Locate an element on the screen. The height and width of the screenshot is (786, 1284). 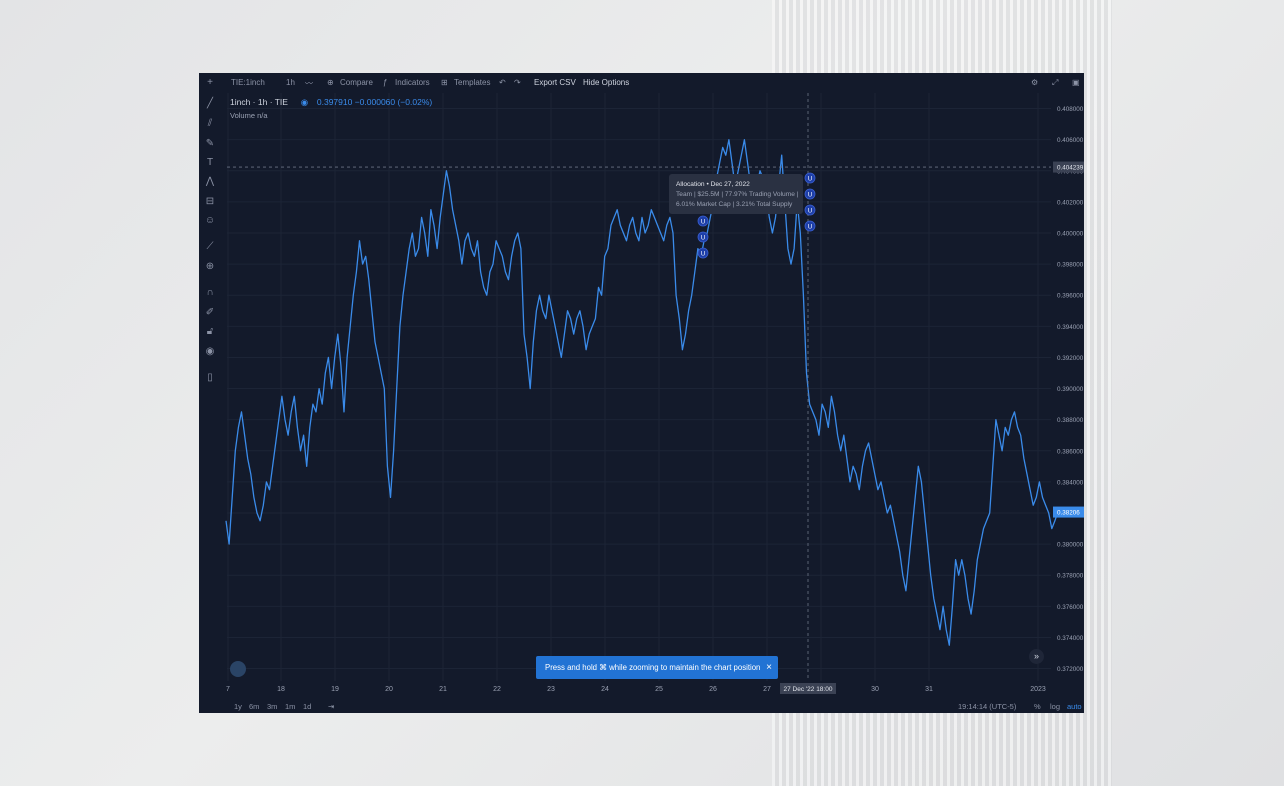
left-drawing-toolbar: ╱ ⫽ ✎ T ⋀ ⊟ ☺ ⟋ ⊕ ∩ ✐ 🔓︎ ◉ ▯ is located at coordinates (210, 383).